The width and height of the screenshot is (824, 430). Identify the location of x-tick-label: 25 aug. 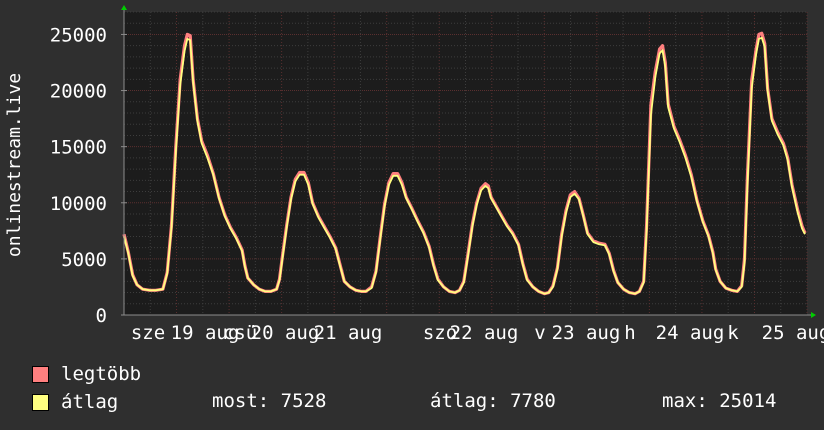
(793, 333).